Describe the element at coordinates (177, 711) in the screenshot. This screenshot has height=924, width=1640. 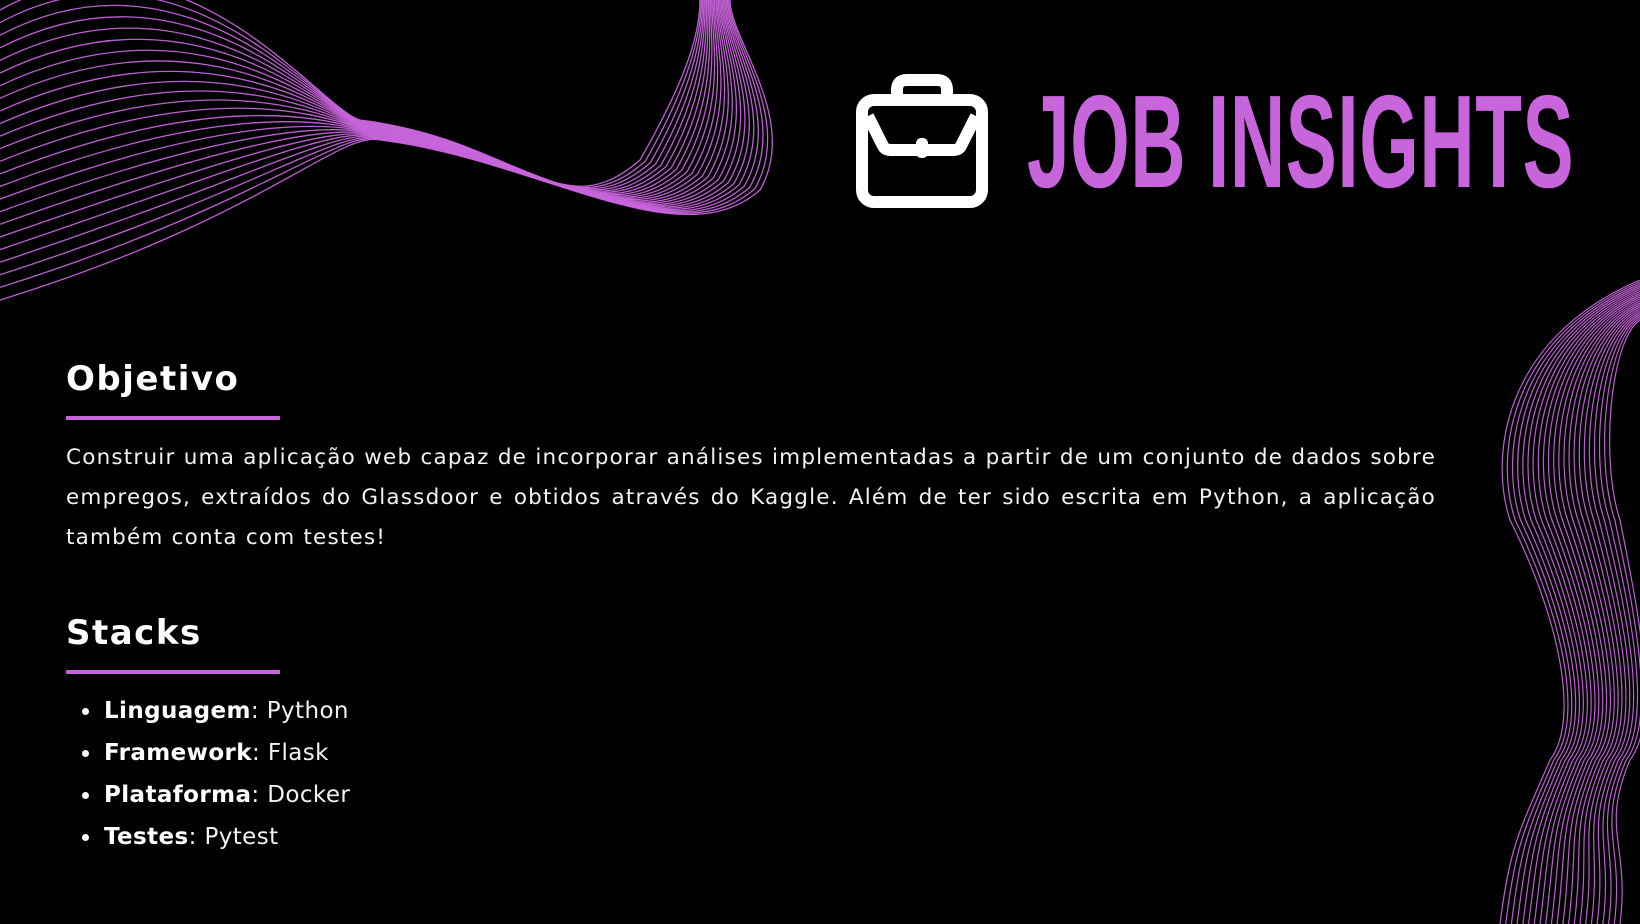
I see `stack-key: Linguagem` at that location.